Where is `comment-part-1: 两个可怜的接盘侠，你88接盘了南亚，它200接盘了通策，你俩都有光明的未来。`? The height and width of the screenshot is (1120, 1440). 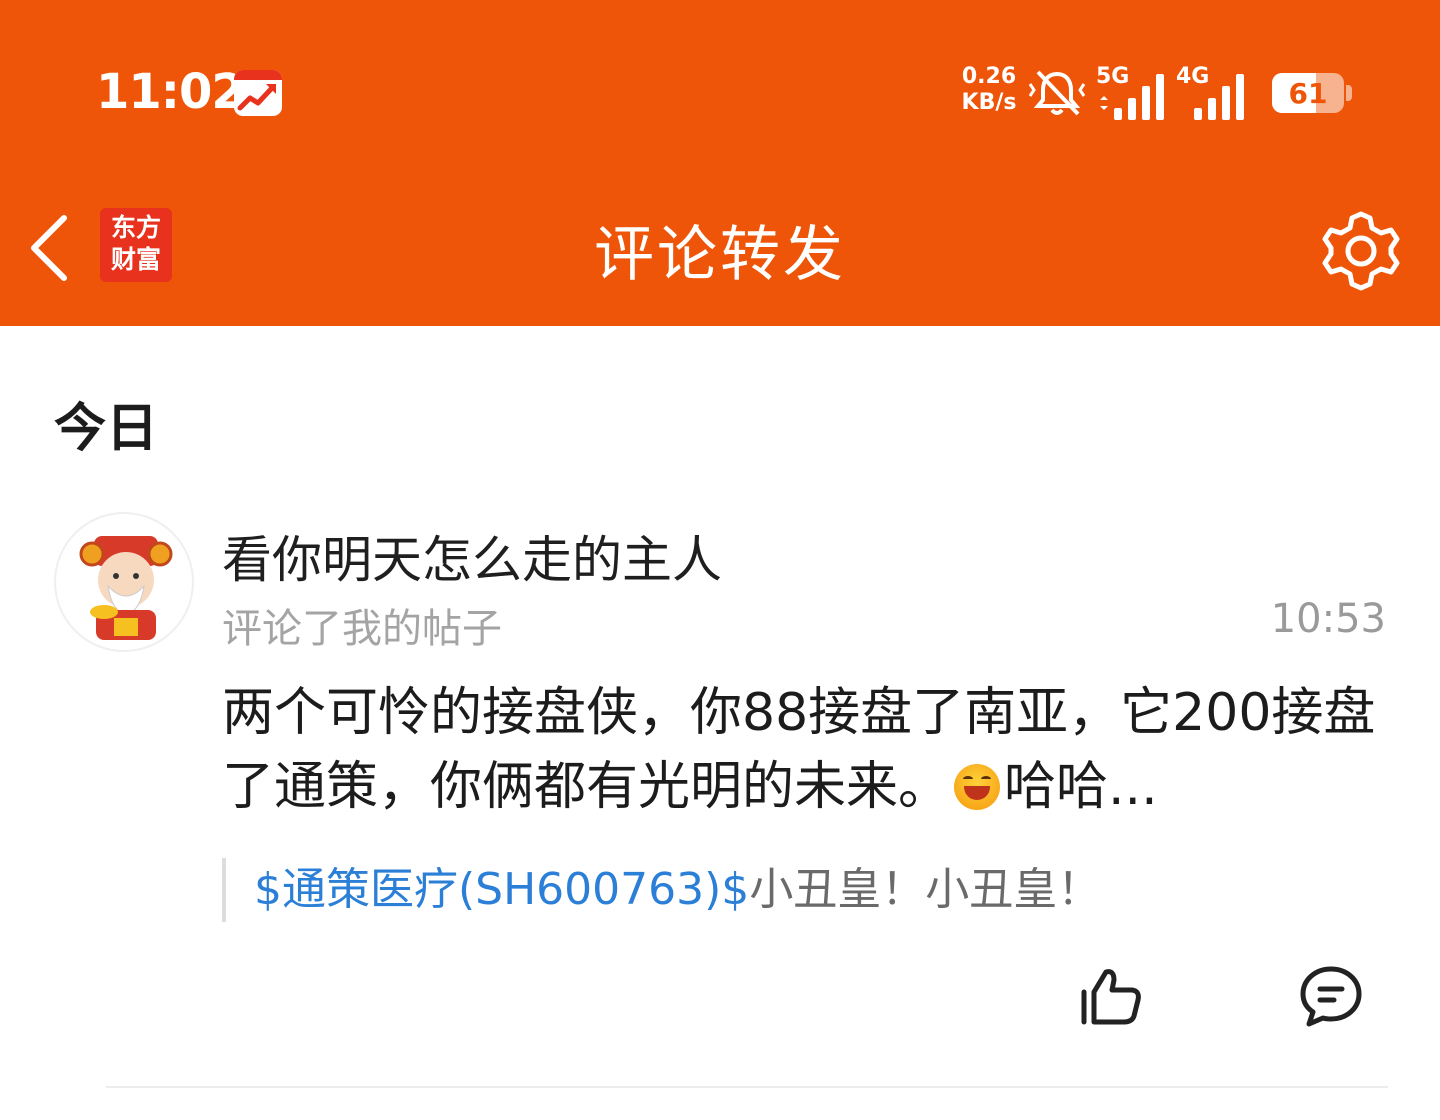
comment-part-1: 两个可怜的接盘侠，你88接盘了南亚，它200接盘了通策，你俩都有光明的未来。 is located at coordinates (799, 750).